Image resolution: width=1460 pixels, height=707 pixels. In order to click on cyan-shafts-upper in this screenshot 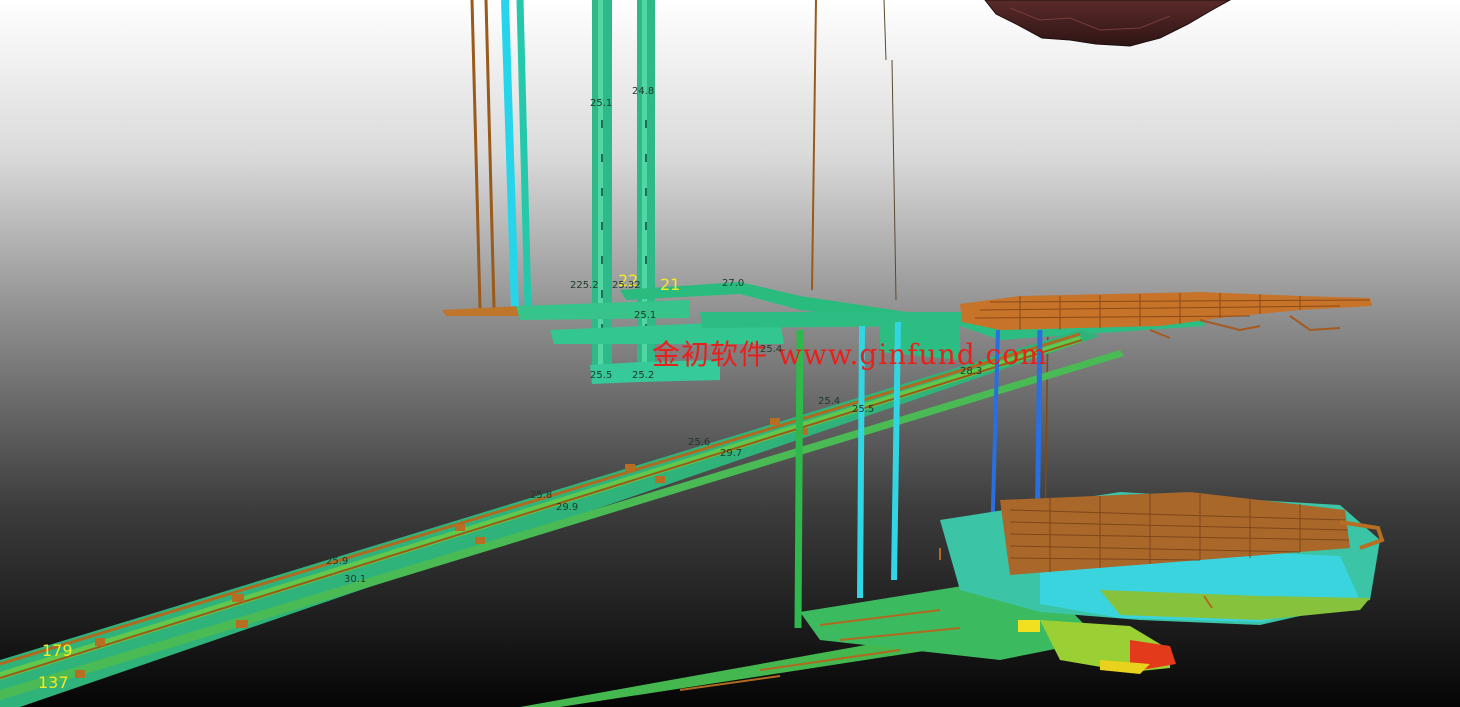, I will do `click(516, 155)`.